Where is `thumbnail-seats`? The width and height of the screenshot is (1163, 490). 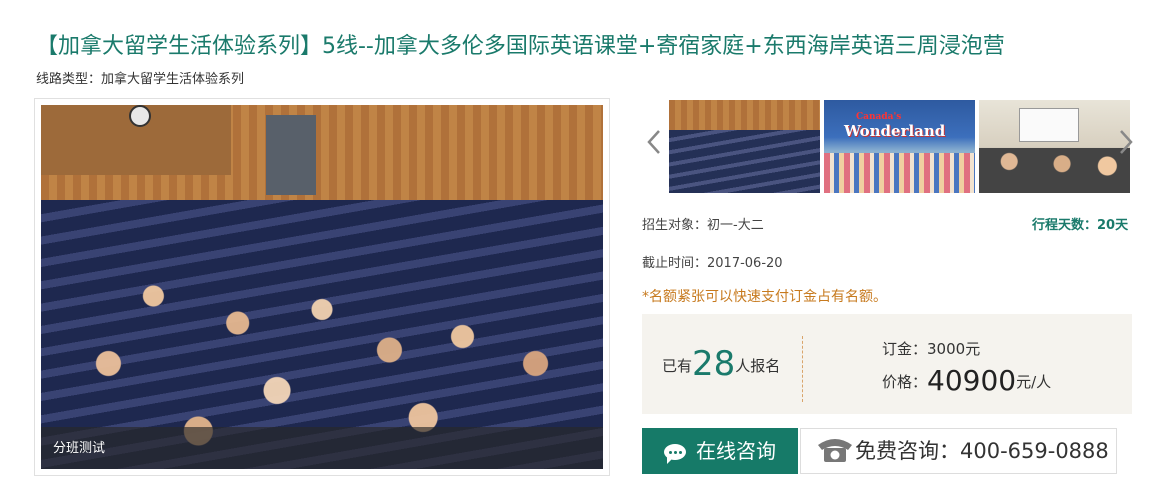
thumbnail-seats is located at coordinates (744, 161).